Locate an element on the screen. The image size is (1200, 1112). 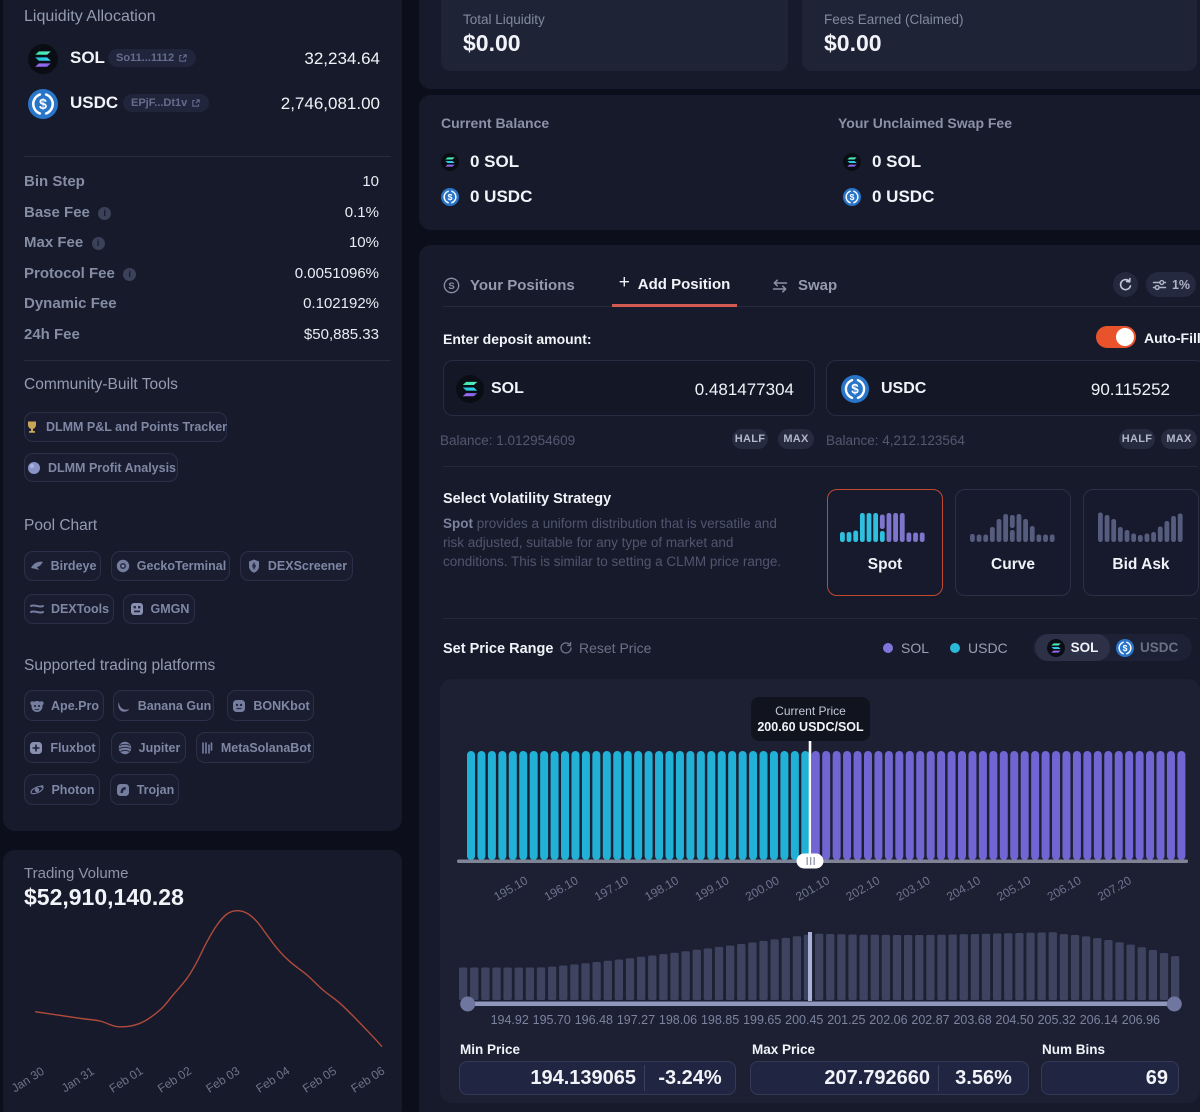
svg-text: 200.45 is located at coordinates (804, 1020).